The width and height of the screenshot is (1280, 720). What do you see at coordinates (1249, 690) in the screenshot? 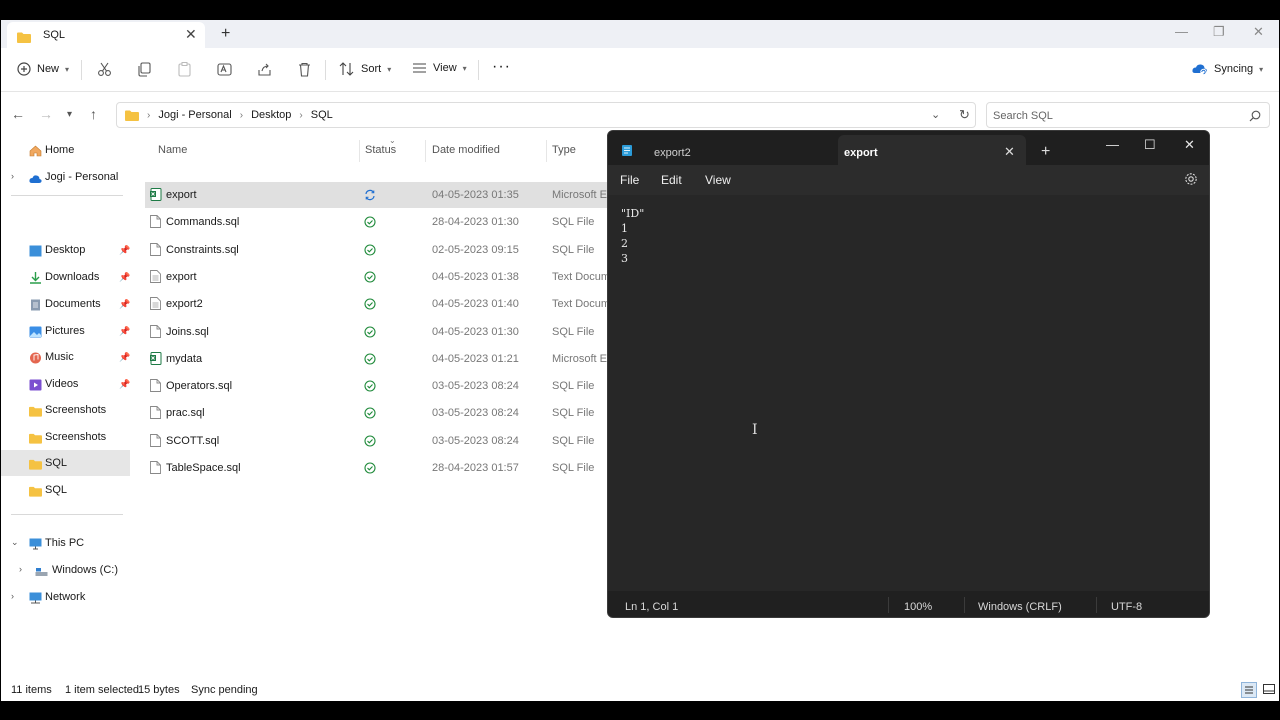
I see `details-view-icon` at bounding box center [1249, 690].